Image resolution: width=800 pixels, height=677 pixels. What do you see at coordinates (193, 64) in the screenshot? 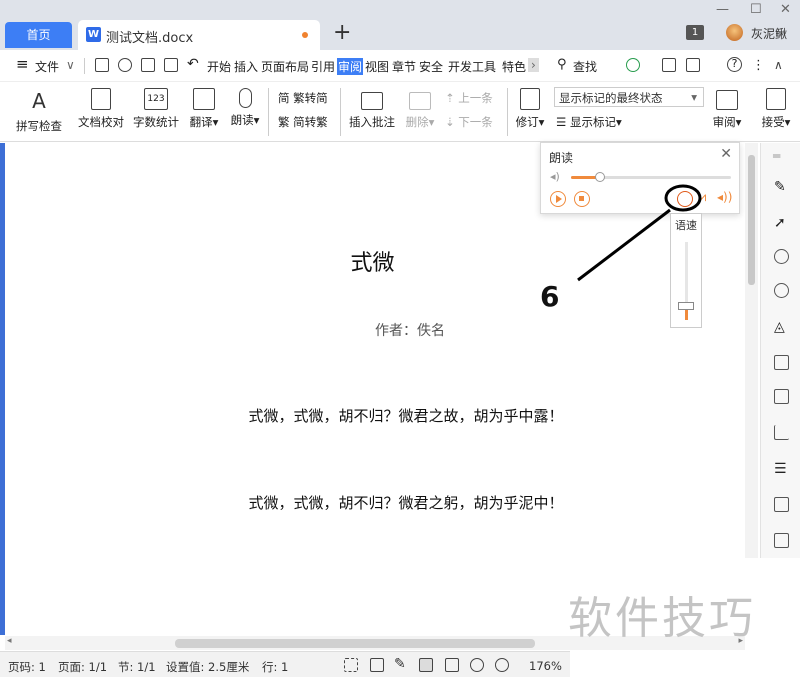
I see `undo-icon: ↶` at bounding box center [193, 64].